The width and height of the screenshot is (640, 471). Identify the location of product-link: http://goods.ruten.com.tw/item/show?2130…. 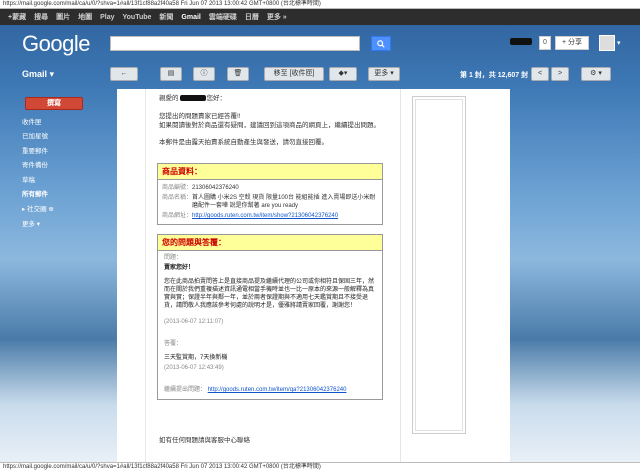
(285, 216).